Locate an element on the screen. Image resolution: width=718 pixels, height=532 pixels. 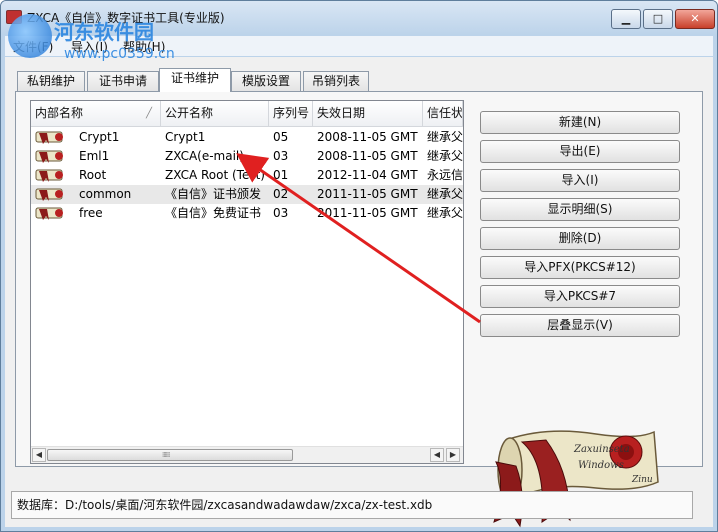
tab-revocation-list: 吊销列表 is located at coordinates (336, 81).